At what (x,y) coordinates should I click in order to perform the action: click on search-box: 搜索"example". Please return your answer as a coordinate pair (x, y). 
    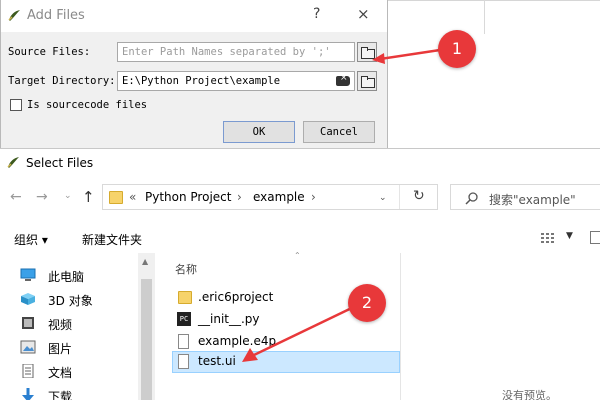
    Looking at the image, I should click on (525, 197).